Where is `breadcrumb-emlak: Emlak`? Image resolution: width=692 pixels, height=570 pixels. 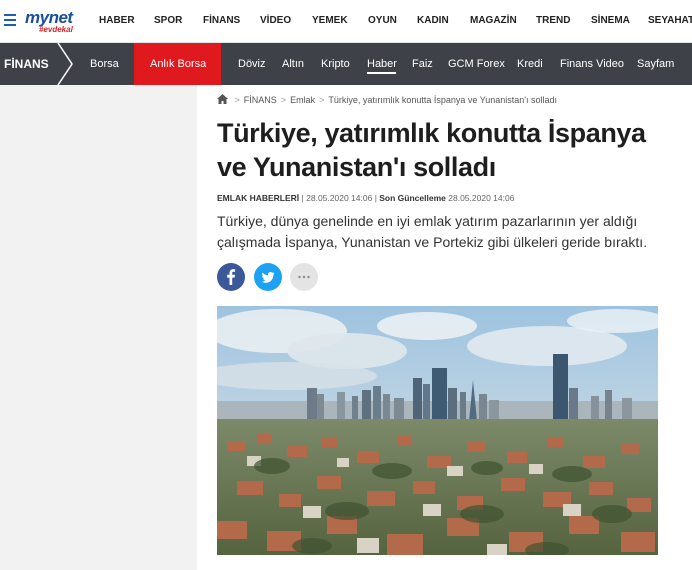
breadcrumb-emlak: Emlak is located at coordinates (302, 100).